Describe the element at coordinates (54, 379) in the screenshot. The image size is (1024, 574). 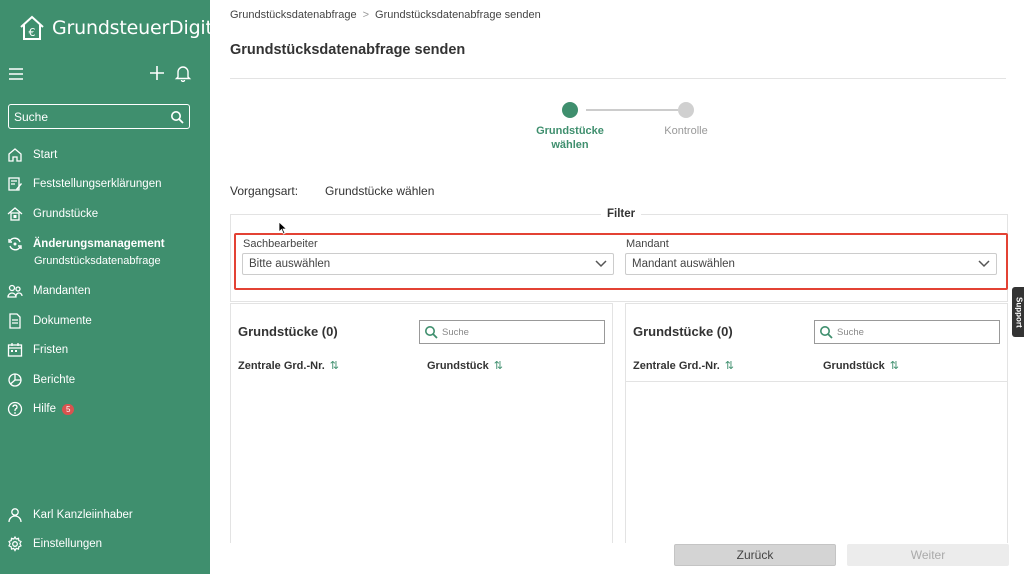
I see `sidebar-item-label: Berichte` at that location.